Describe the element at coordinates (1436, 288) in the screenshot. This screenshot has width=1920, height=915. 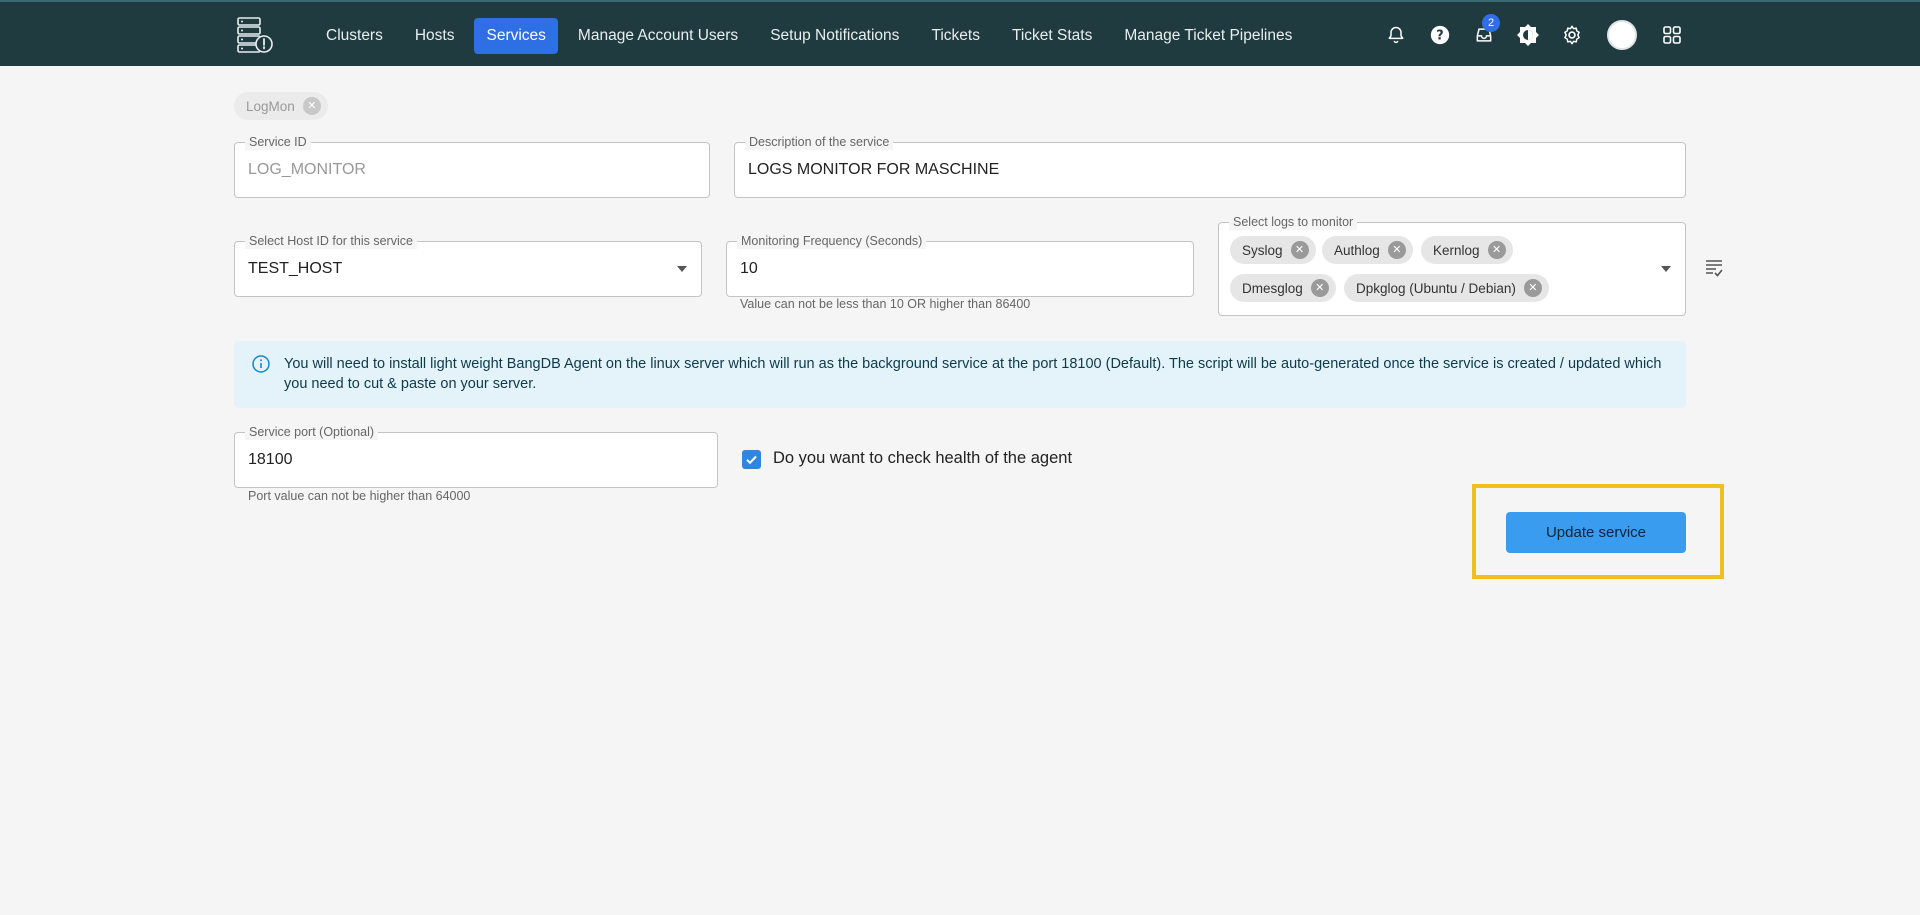
I see `log-chip-label: Dpkglog (Ubuntu / Debian)` at that location.